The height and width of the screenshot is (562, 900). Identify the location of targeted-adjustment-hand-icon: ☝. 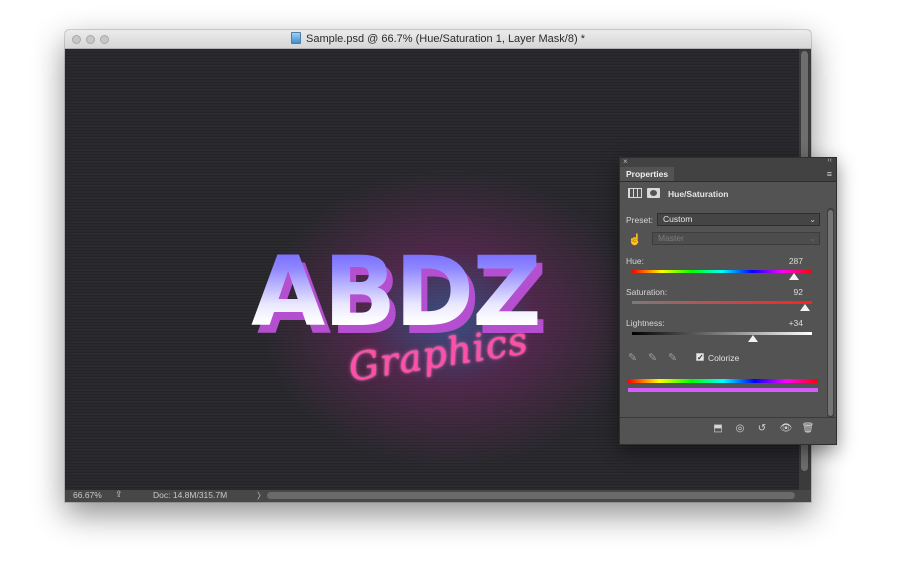
(635, 239).